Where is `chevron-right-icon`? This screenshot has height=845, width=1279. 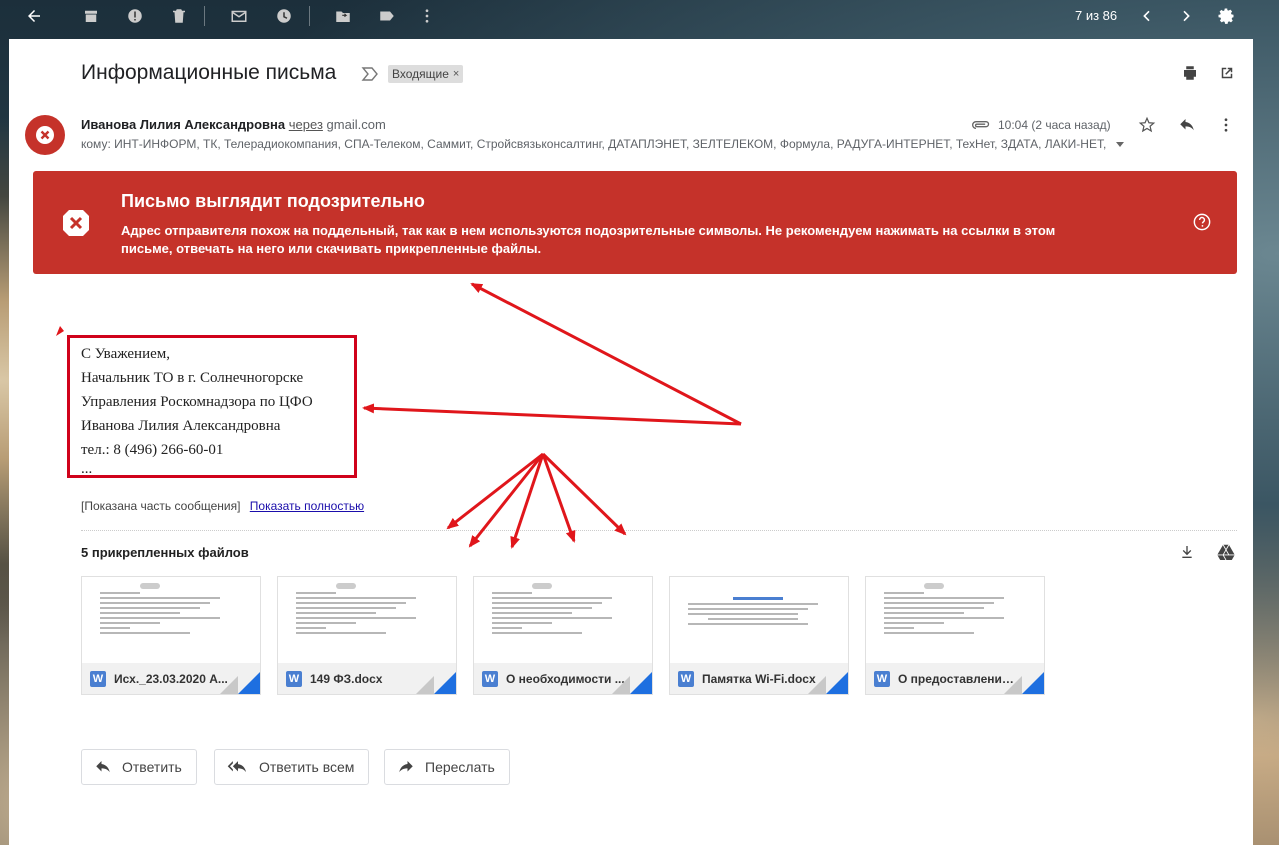 chevron-right-icon is located at coordinates (1186, 16).